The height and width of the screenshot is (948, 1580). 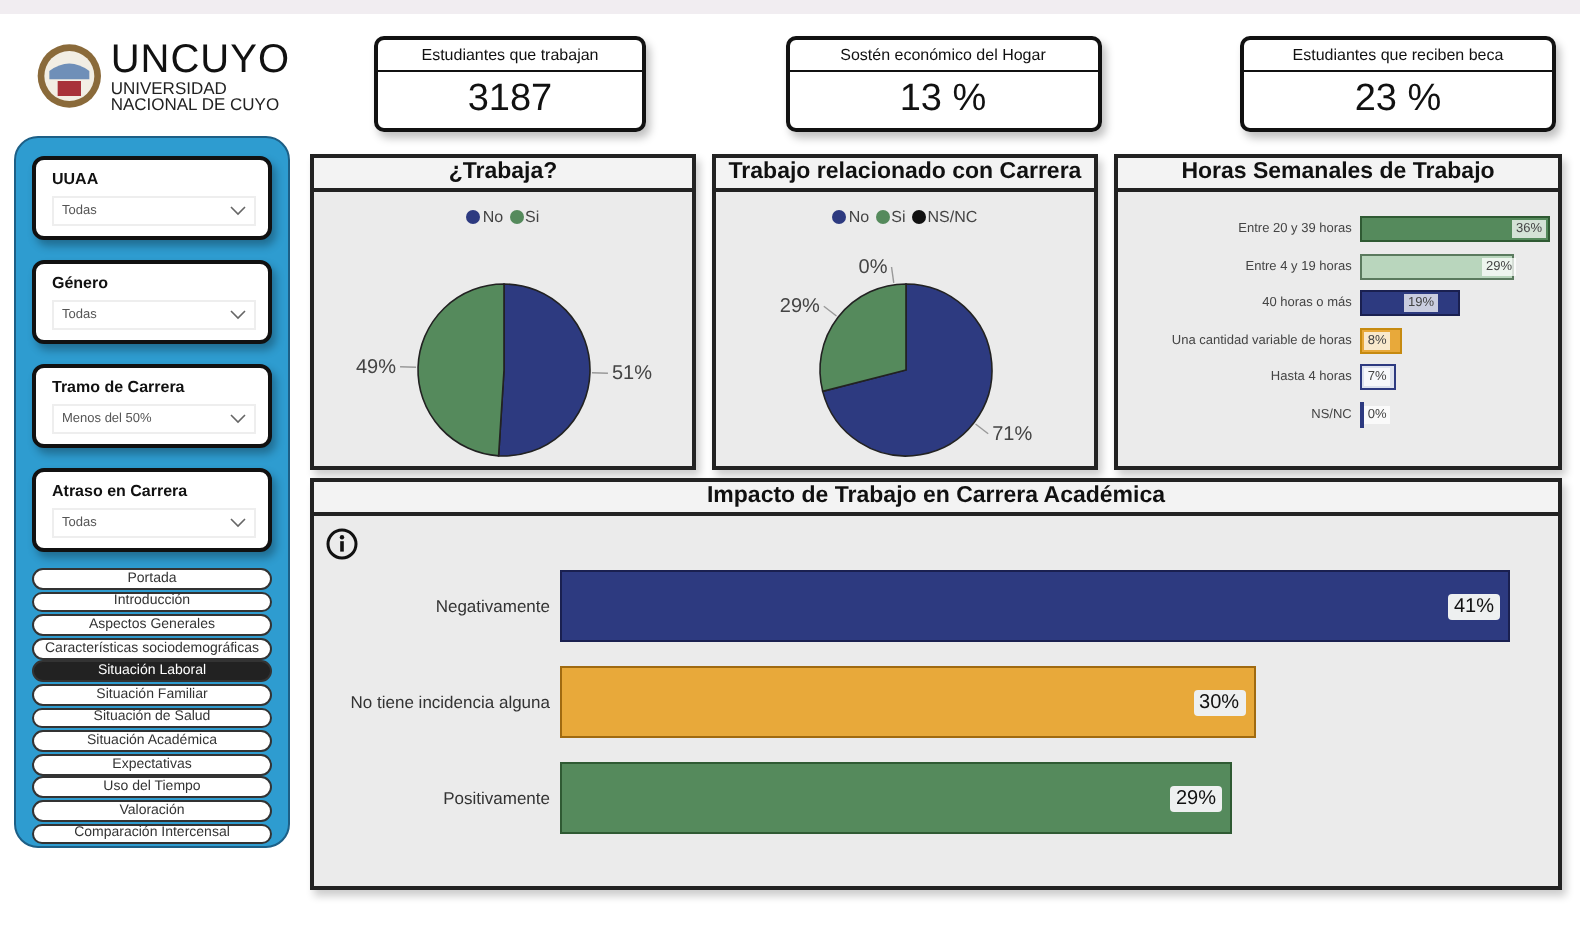 I want to click on data-label: 0%, so click(x=872, y=268).